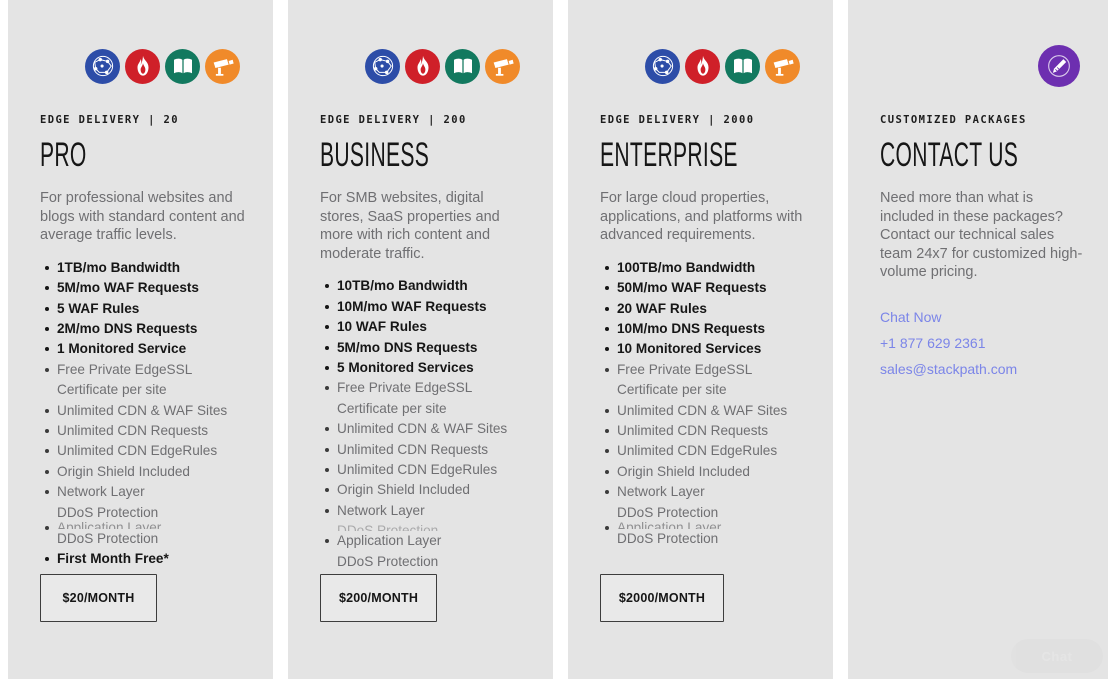 The image size is (1108, 679). I want to click on phone-link: +1 877 629 2361, so click(984, 343).